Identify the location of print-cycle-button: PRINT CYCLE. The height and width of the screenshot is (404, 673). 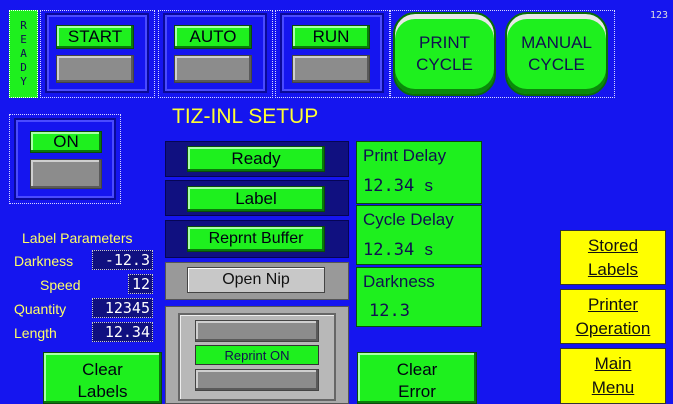
(444, 54).